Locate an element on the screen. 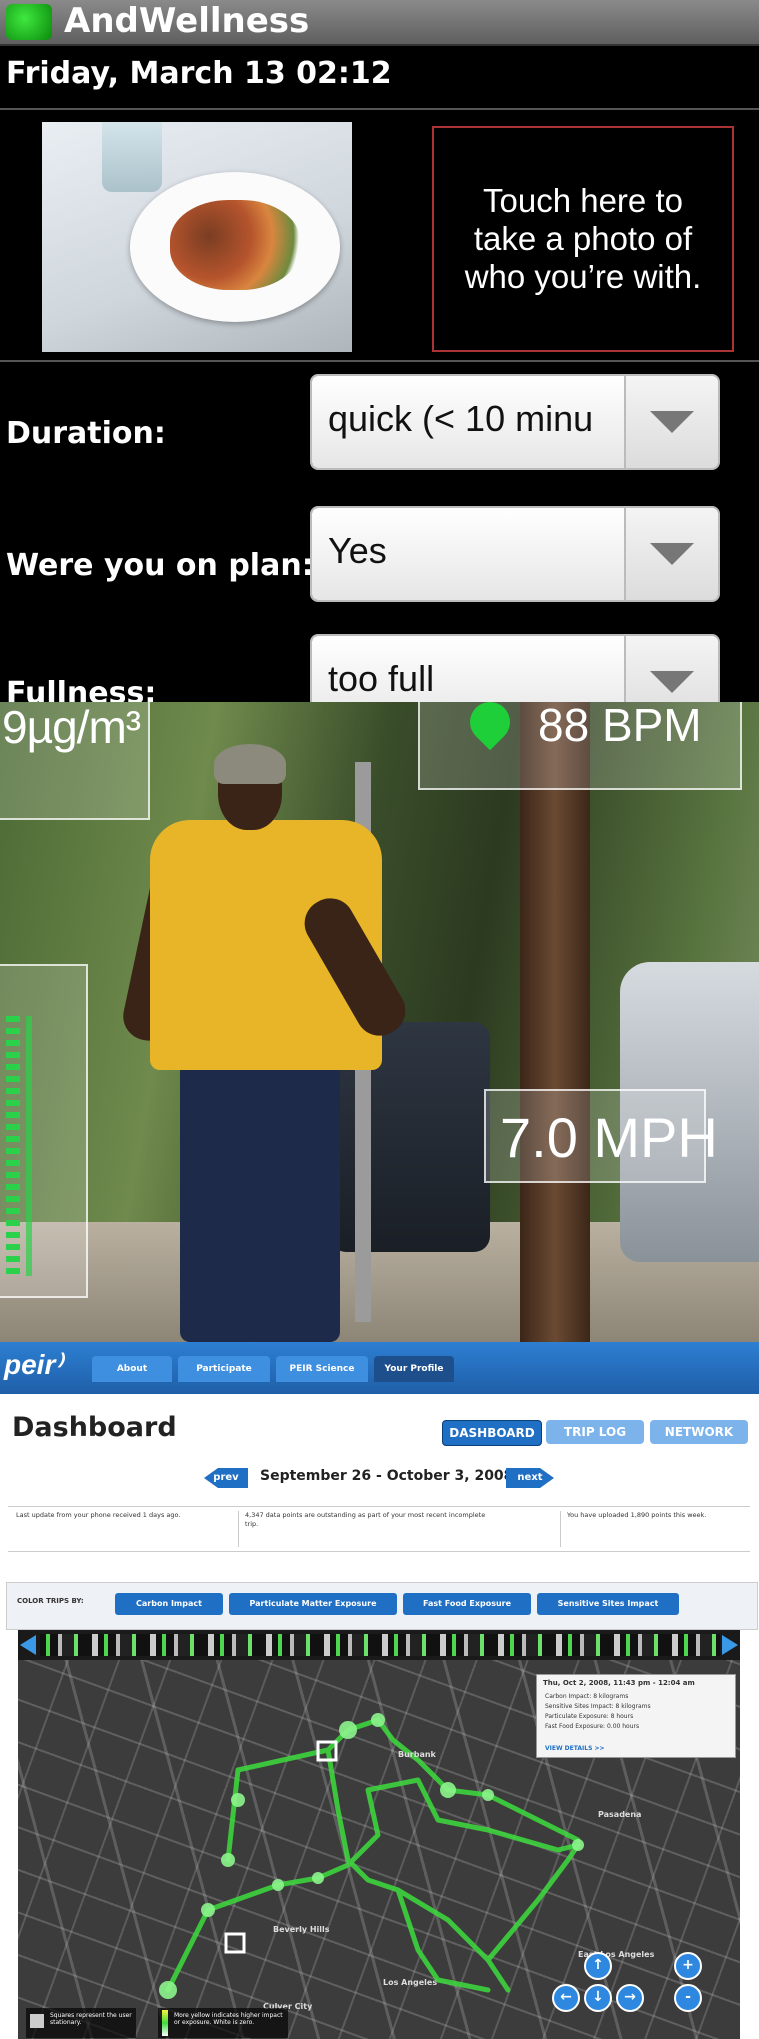 Image resolution: width=759 pixels, height=2039 pixels. duration-label: Duration: is located at coordinates (86, 433).